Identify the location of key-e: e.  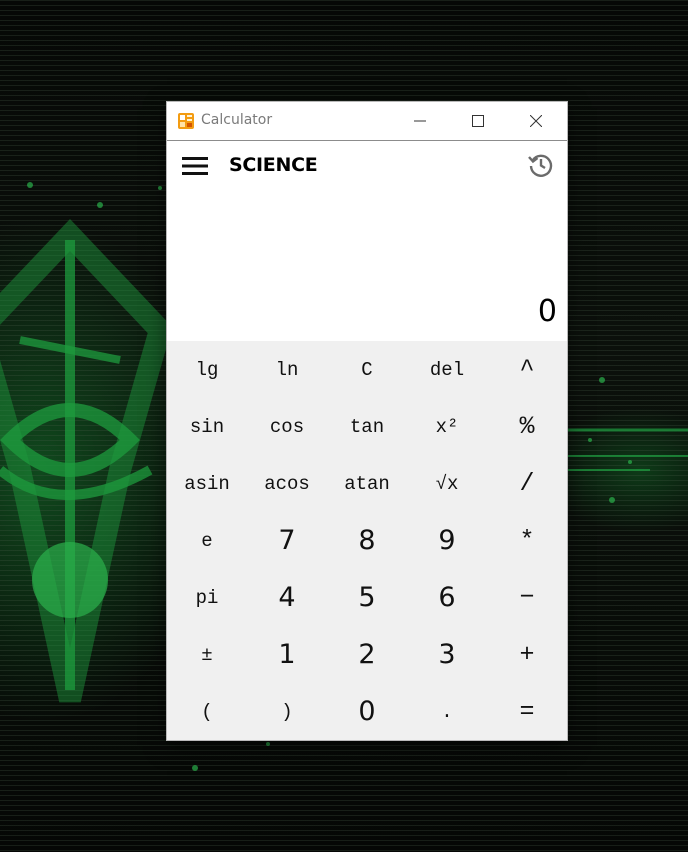
(207, 540).